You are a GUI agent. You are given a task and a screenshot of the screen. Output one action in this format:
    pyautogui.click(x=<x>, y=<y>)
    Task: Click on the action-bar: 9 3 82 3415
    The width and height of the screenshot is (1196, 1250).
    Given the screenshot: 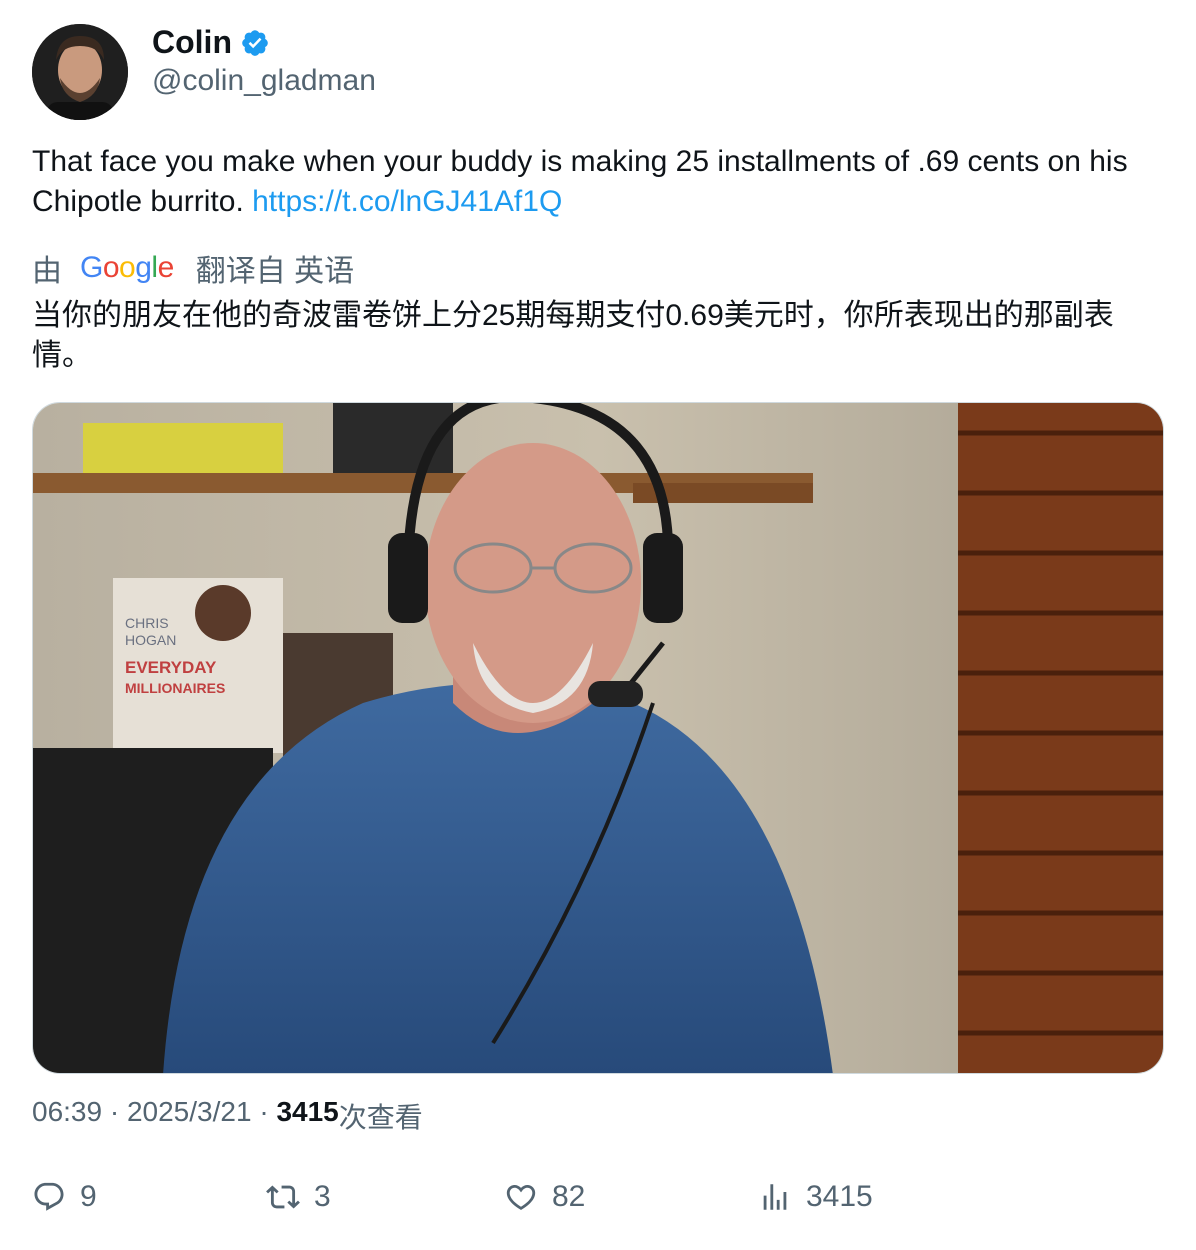 What is the action you would take?
    pyautogui.click(x=598, y=1205)
    